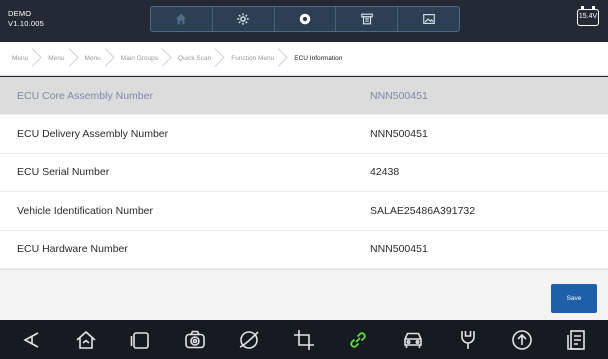 This screenshot has height=359, width=608. Describe the element at coordinates (63, 172) in the screenshot. I see `ecu-info-label: ECU Serial Number` at that location.